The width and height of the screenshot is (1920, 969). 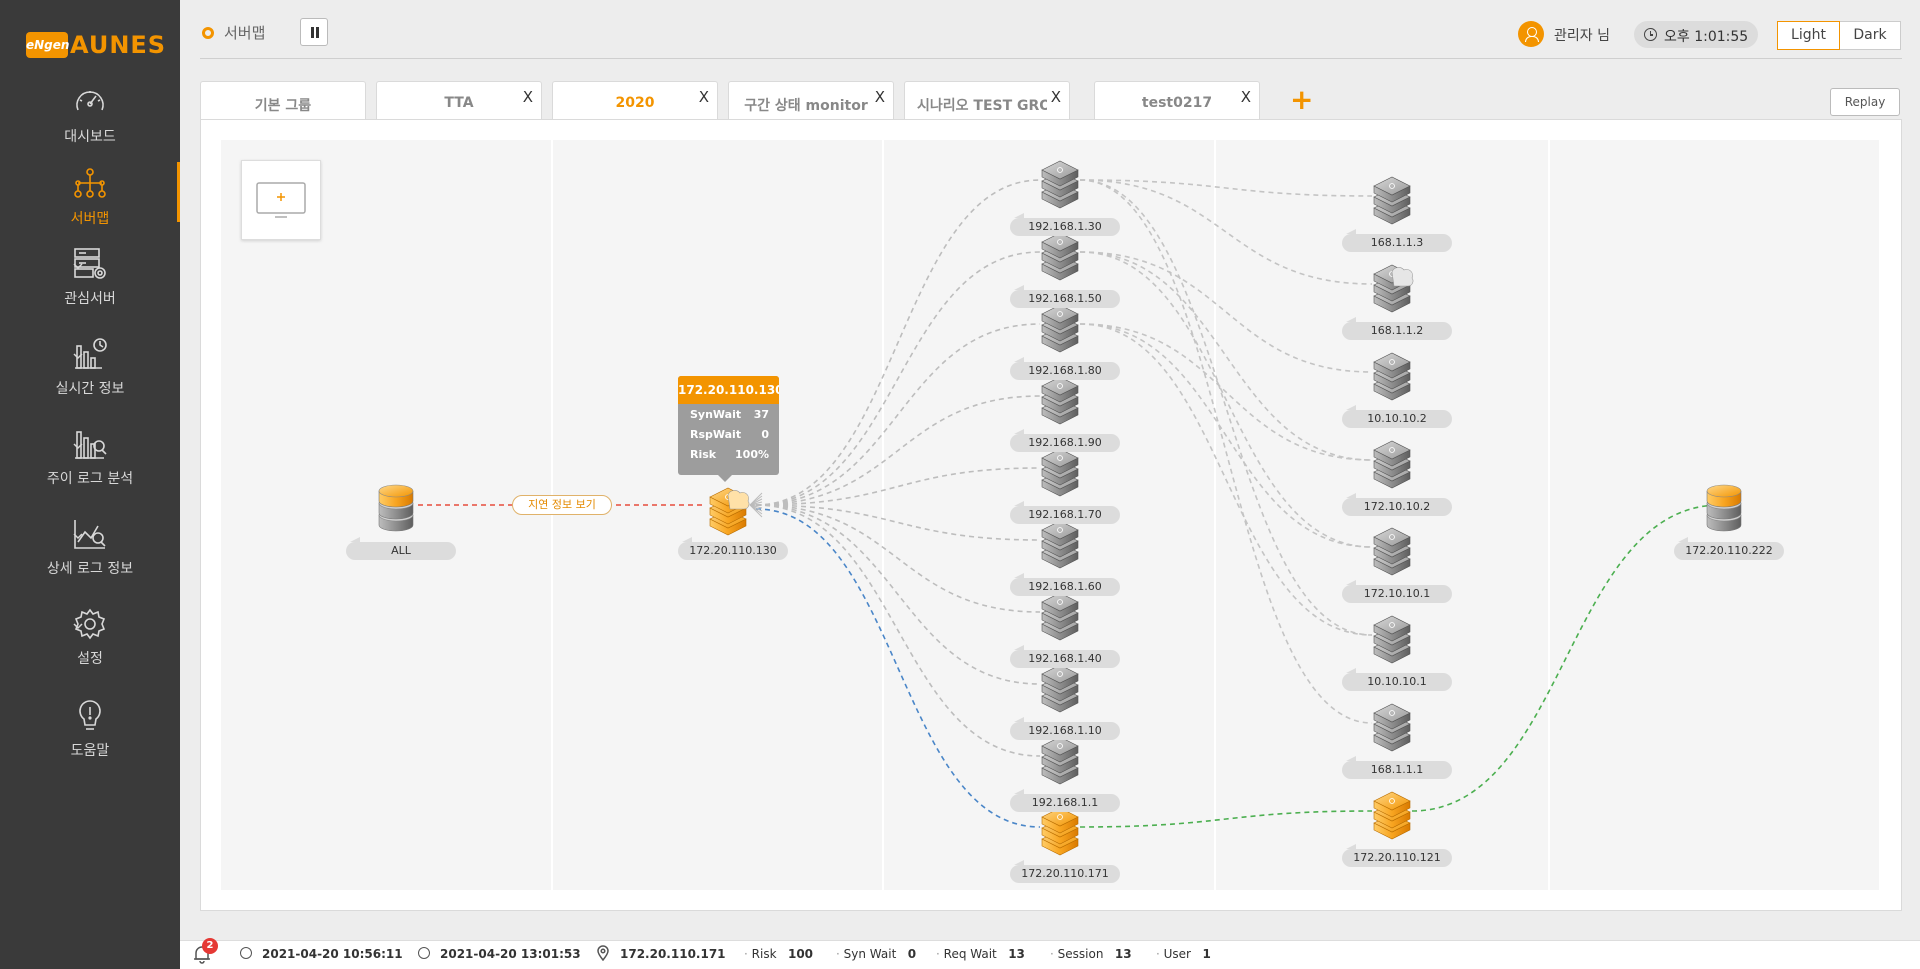 I want to click on stat-syn-wait: · Syn Wait 0, so click(x=876, y=954).